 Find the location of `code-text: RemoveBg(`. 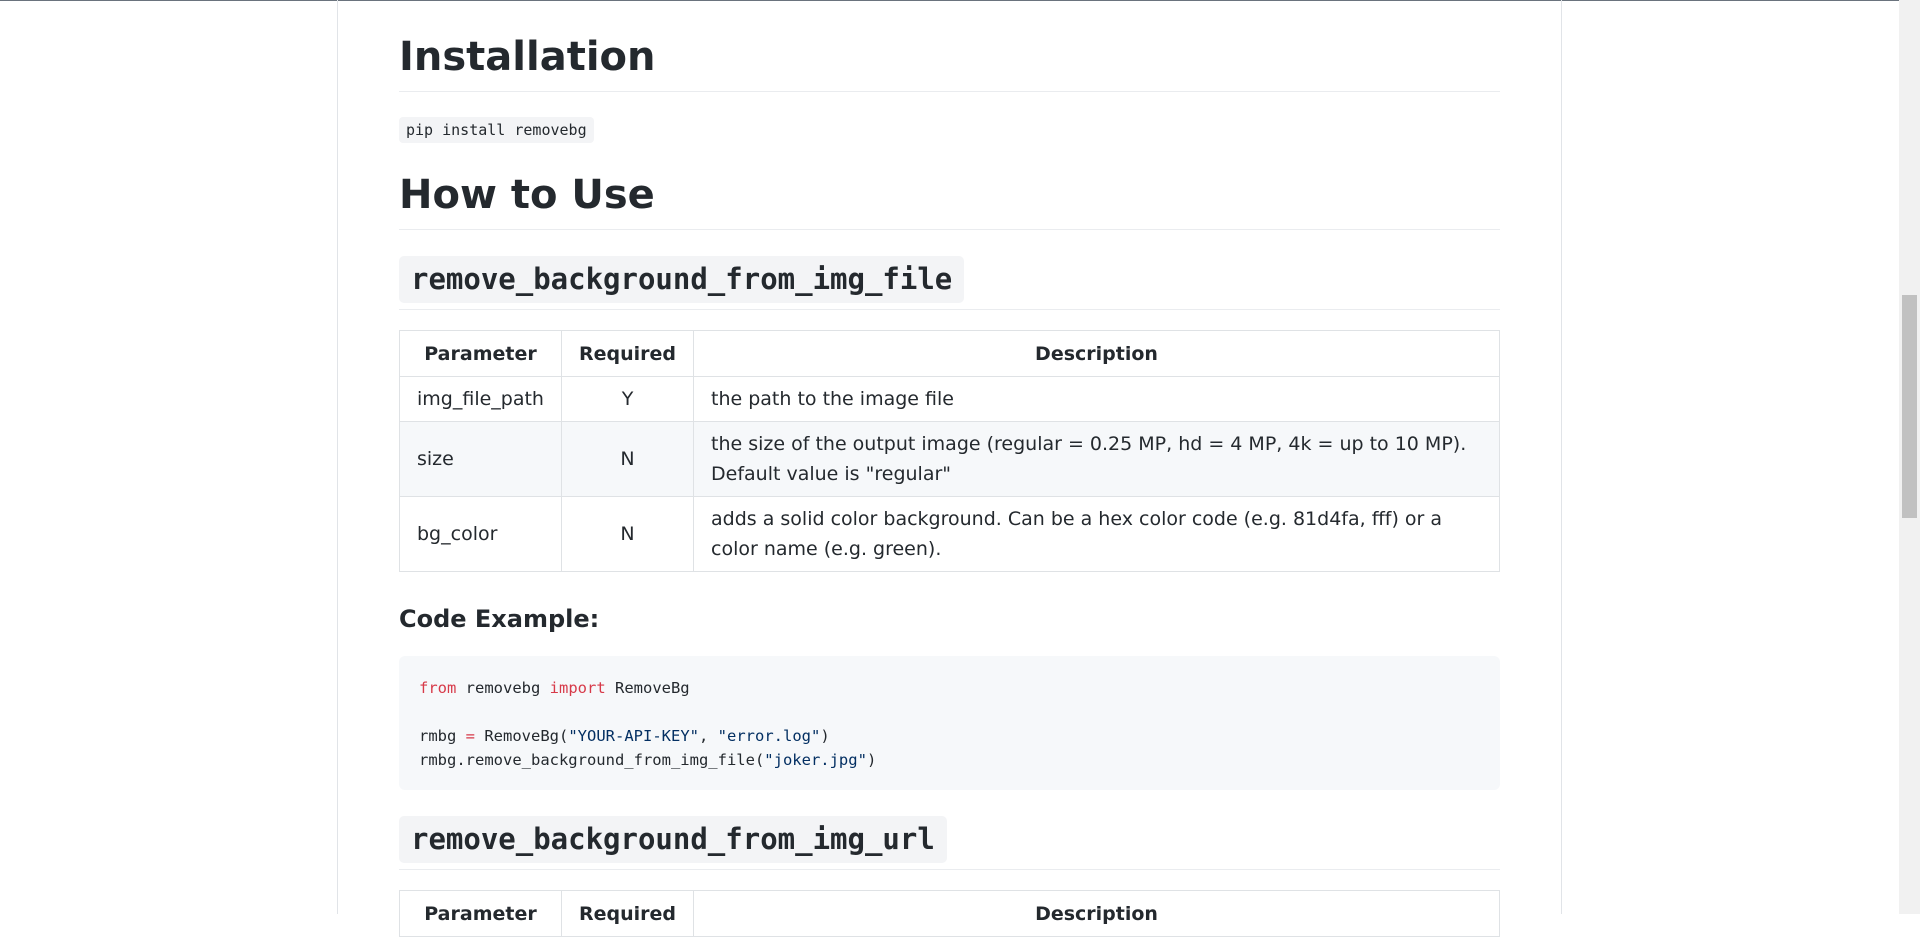

code-text: RemoveBg( is located at coordinates (522, 736).